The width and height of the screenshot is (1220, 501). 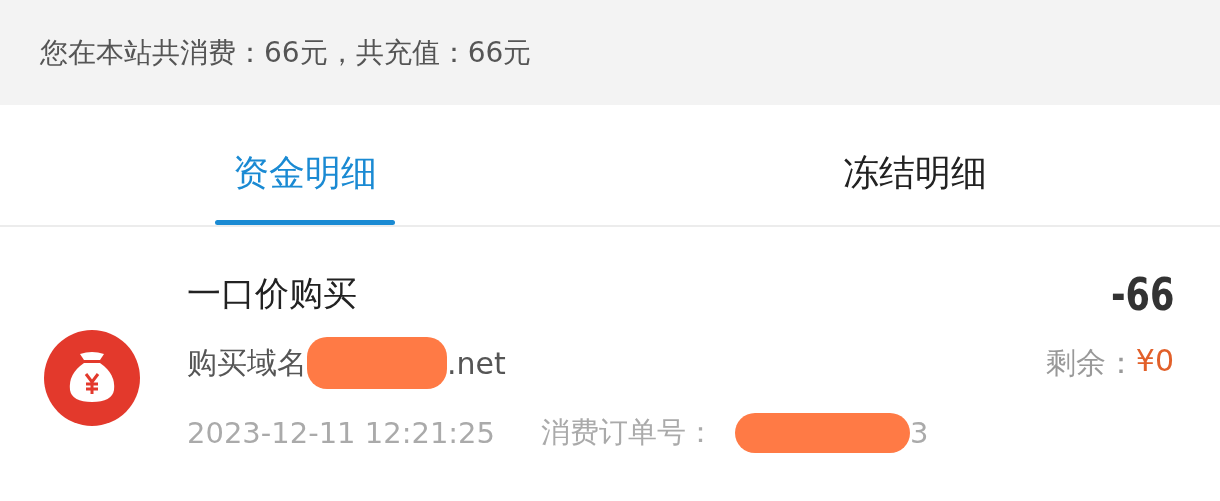 What do you see at coordinates (1142, 294) in the screenshot?
I see `amount-text: -66` at bounding box center [1142, 294].